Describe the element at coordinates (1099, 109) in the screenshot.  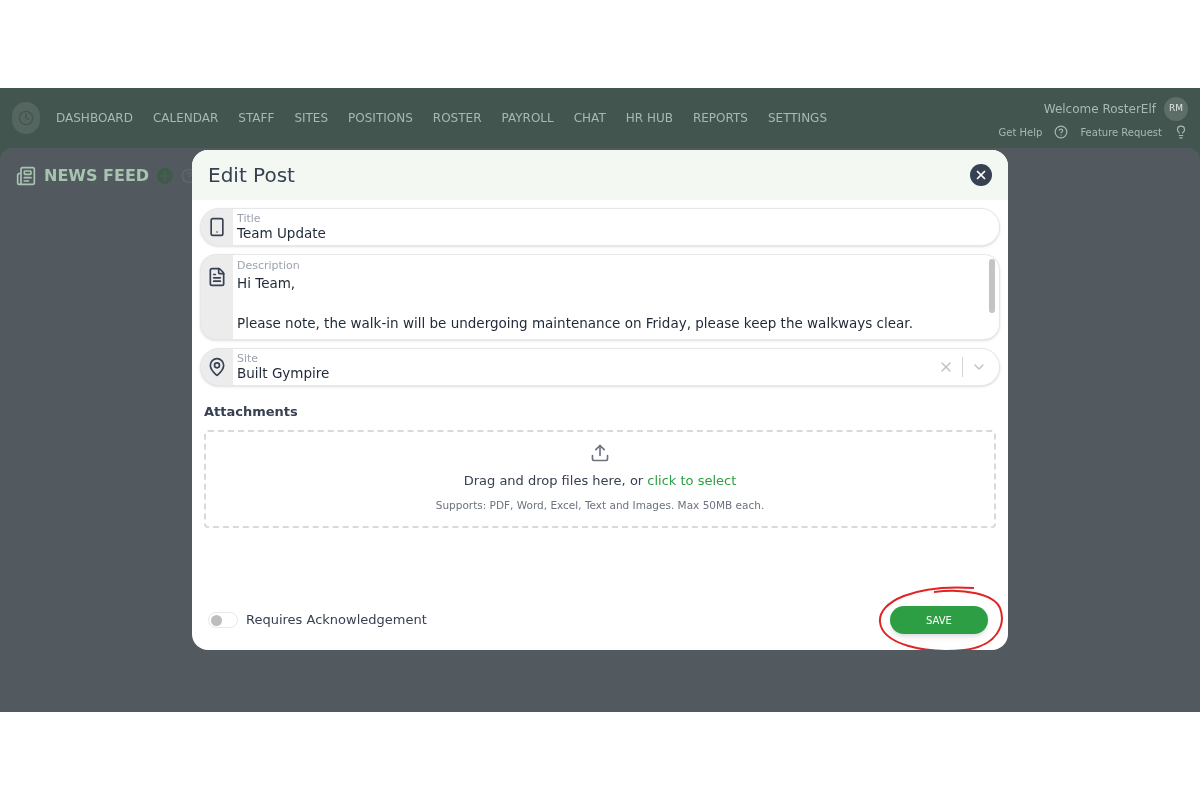
I see `welcome-text: Welcome RosterElf` at that location.